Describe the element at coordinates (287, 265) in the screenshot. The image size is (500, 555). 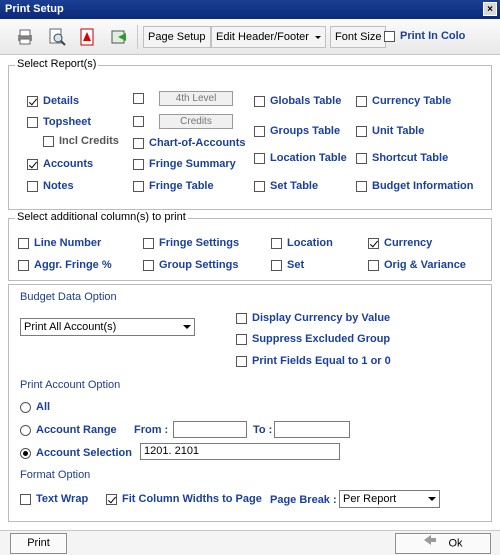
I see `set-checkbox: Set` at that location.